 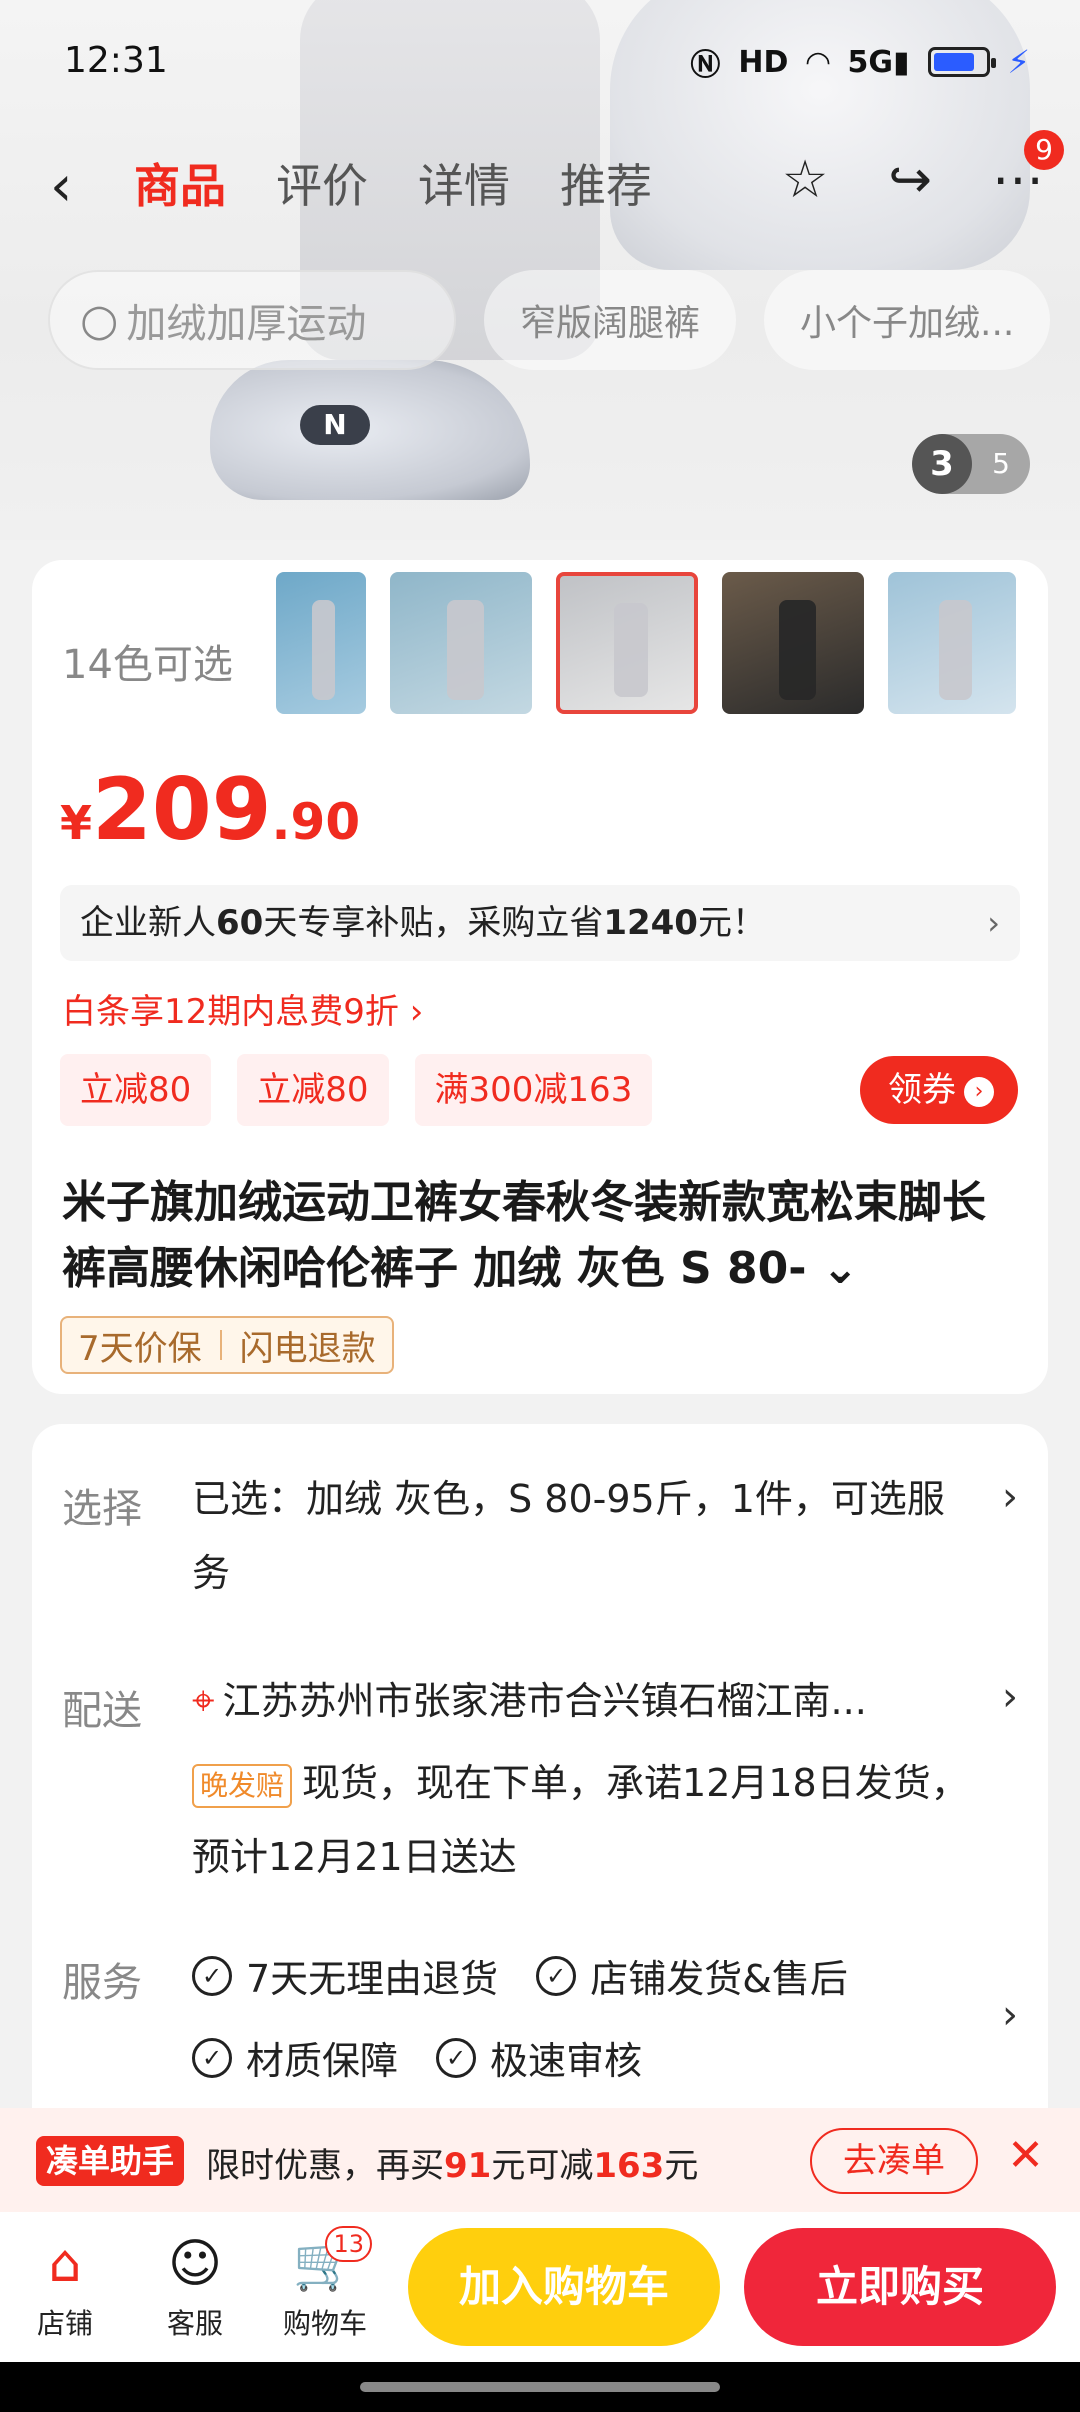 I want to click on more-icon: ⋯ 9, so click(x=1028, y=170).